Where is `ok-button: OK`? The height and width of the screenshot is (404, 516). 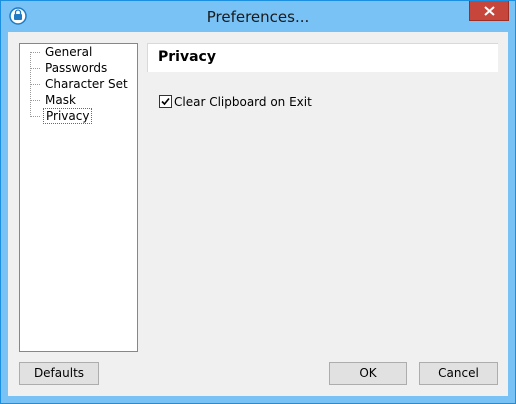
ok-button: OK is located at coordinates (368, 373).